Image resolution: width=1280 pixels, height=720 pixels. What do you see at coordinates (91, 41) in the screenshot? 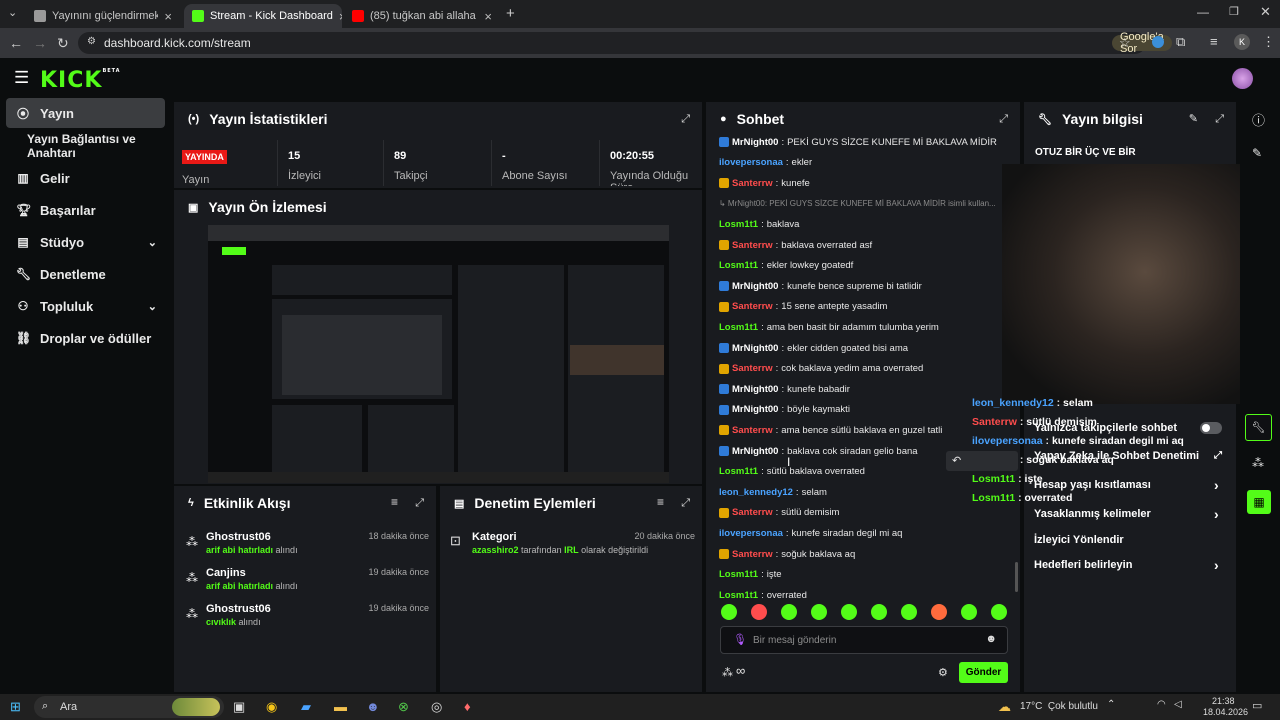
I see `site-info-icon: ⚙` at bounding box center [91, 41].